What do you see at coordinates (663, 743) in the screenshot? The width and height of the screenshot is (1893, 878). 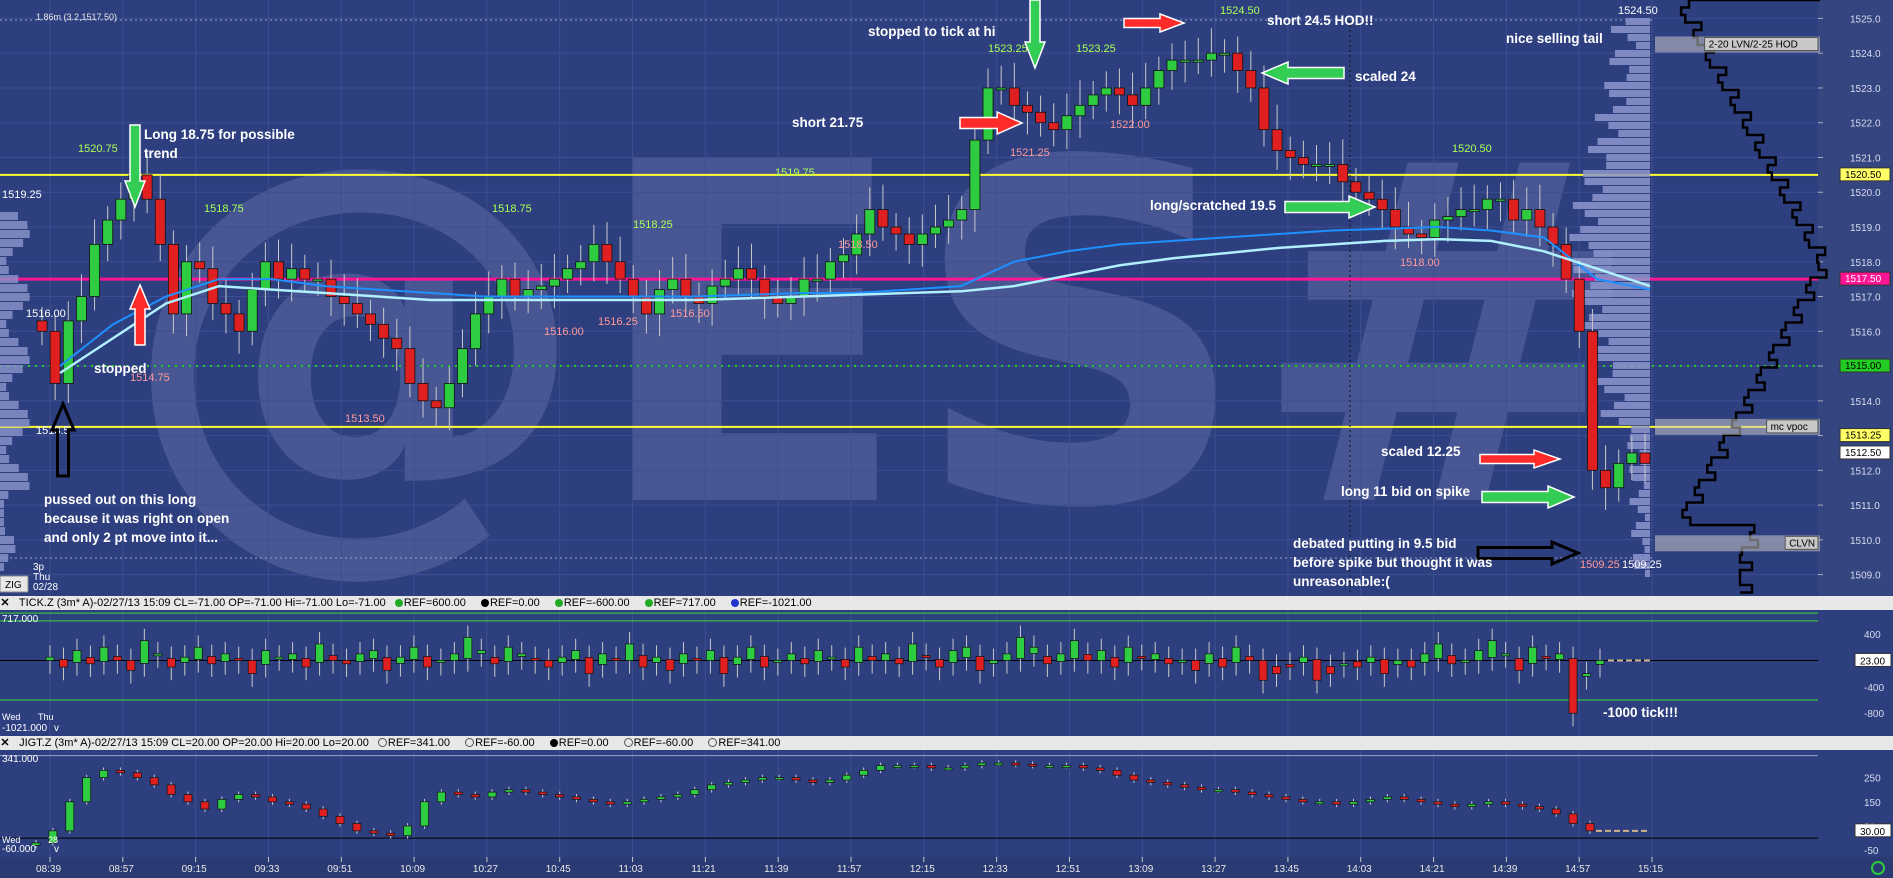 I see `jigt-ref: REF=-60.00` at bounding box center [663, 743].